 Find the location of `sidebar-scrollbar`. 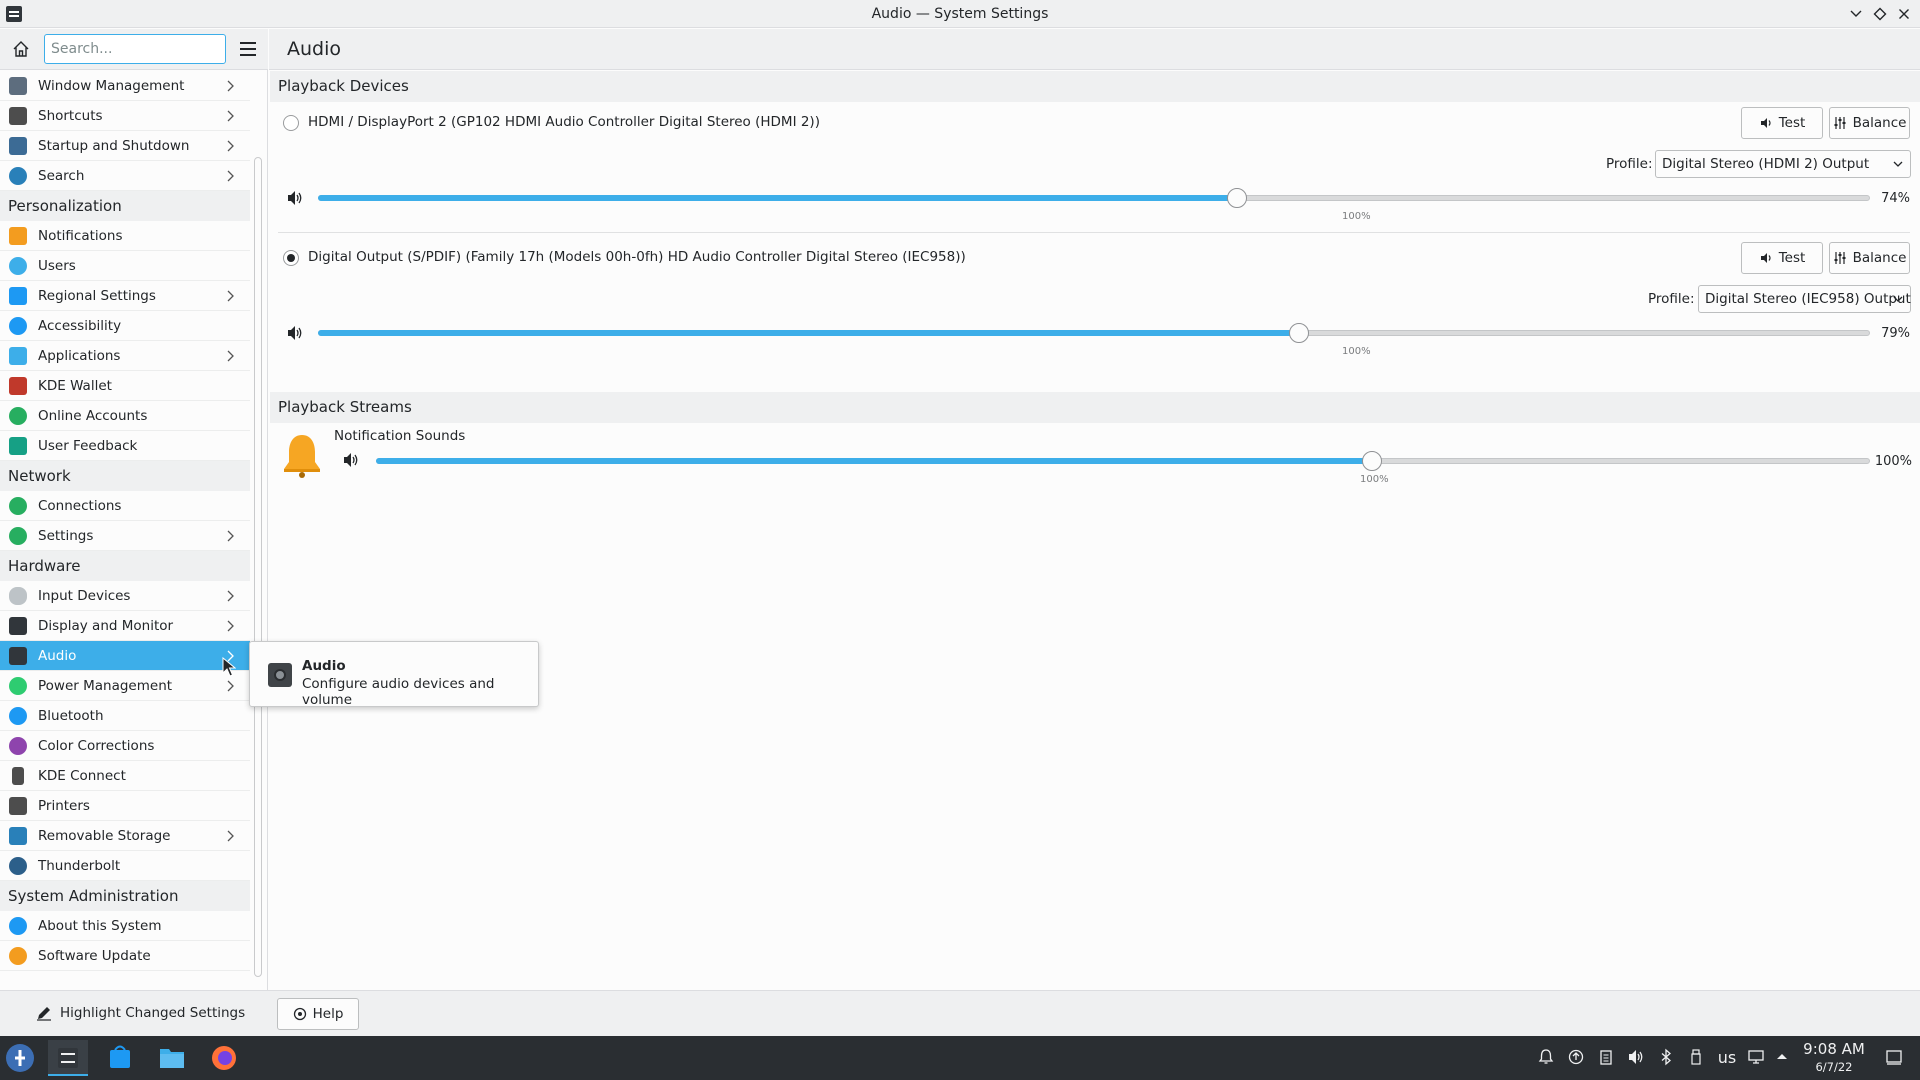

sidebar-scrollbar is located at coordinates (258, 567).